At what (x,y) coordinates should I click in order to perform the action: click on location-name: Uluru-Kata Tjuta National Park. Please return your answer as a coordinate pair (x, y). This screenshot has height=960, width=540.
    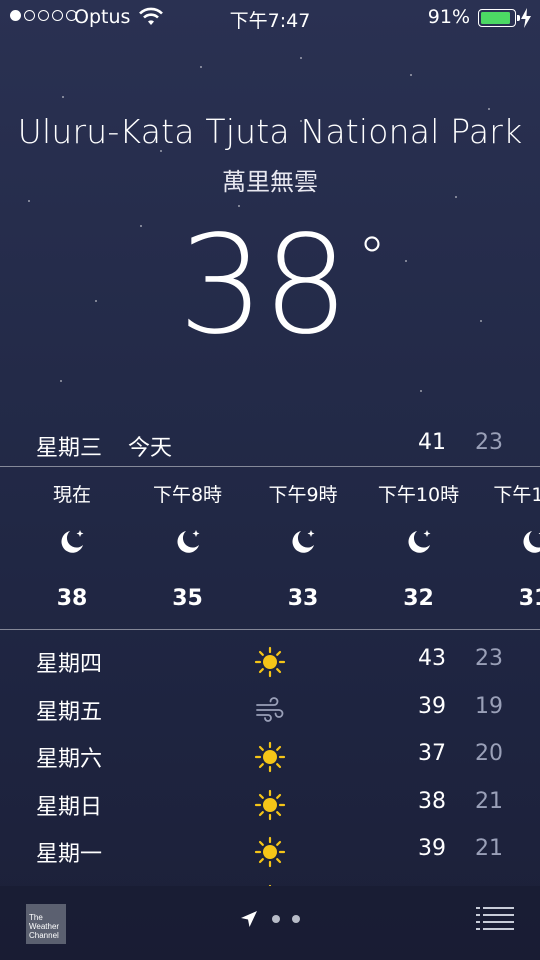
    Looking at the image, I should click on (270, 131).